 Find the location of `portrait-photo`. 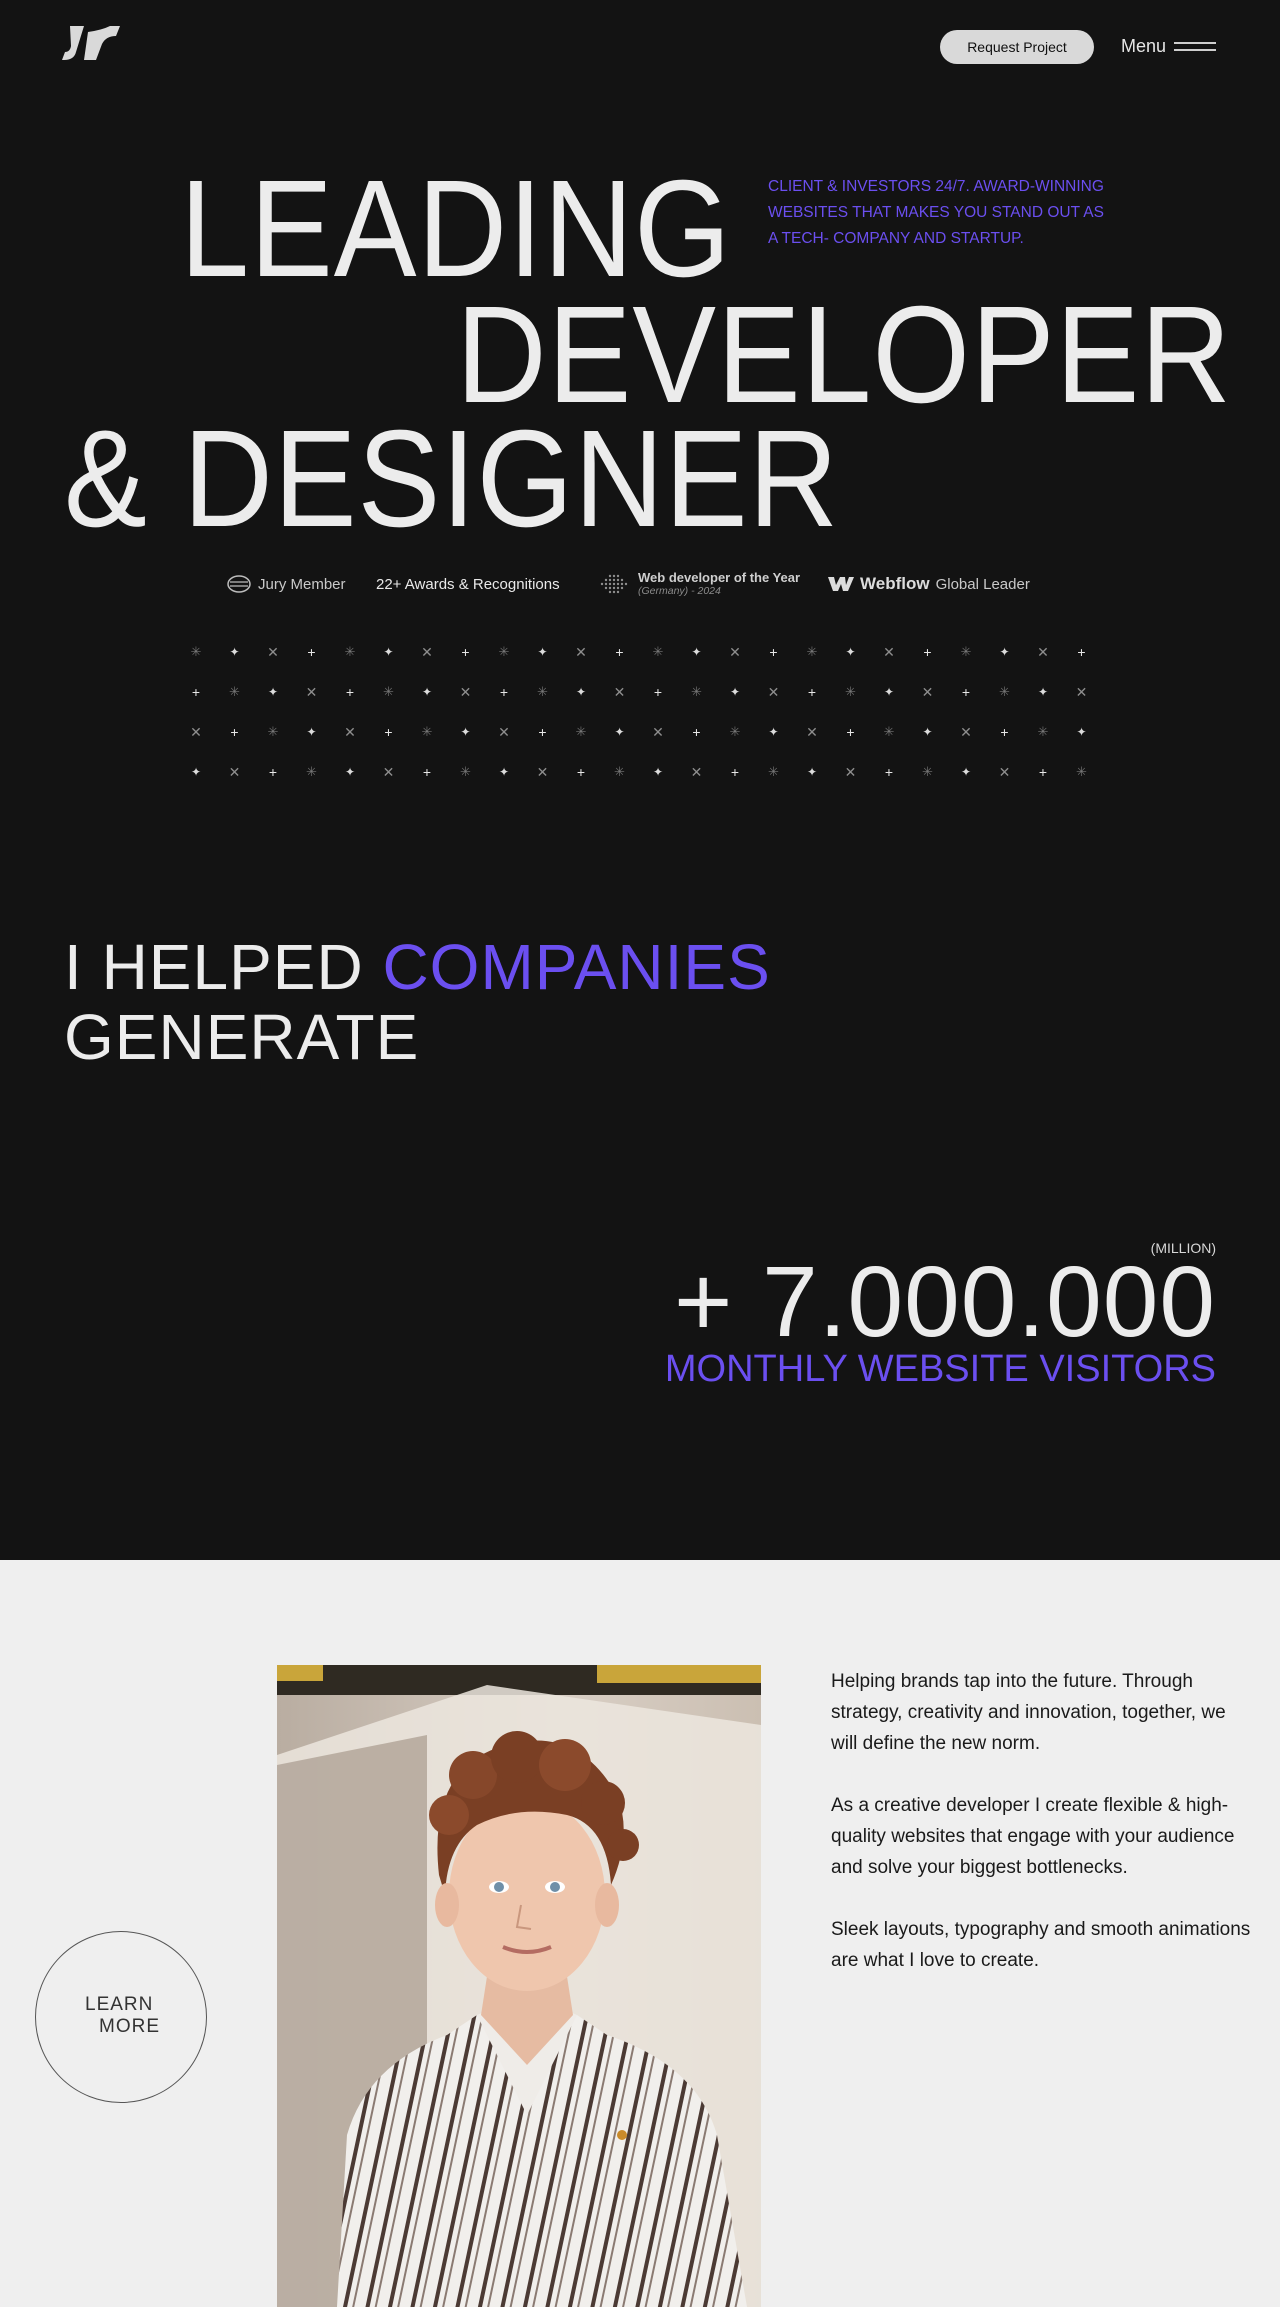

portrait-photo is located at coordinates (519, 1986).